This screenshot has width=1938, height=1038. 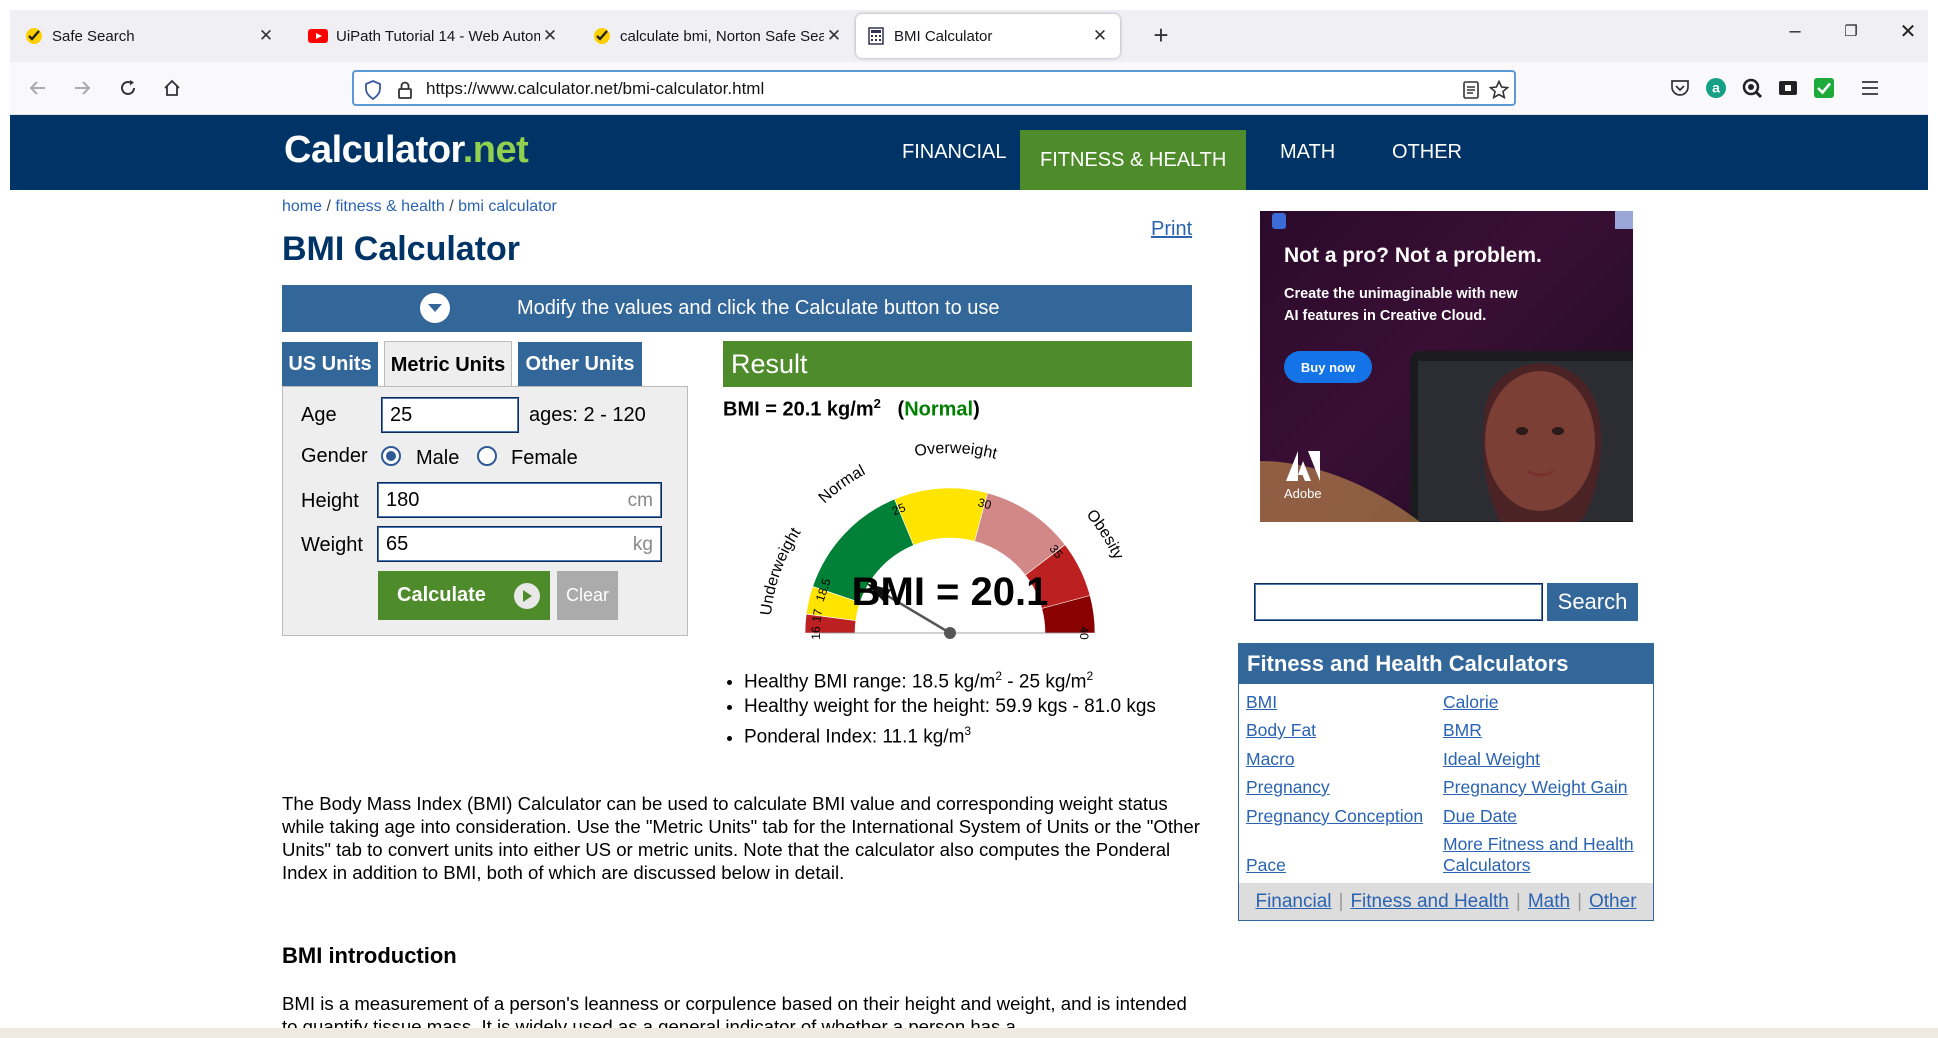 I want to click on extension-a-icon: a, so click(x=1716, y=88).